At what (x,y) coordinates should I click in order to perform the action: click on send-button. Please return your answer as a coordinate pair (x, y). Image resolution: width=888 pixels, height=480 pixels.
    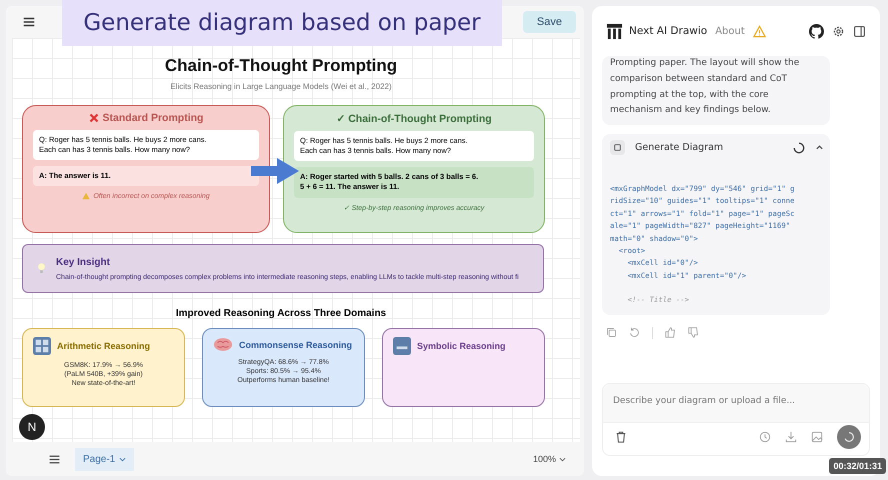
    Looking at the image, I should click on (849, 437).